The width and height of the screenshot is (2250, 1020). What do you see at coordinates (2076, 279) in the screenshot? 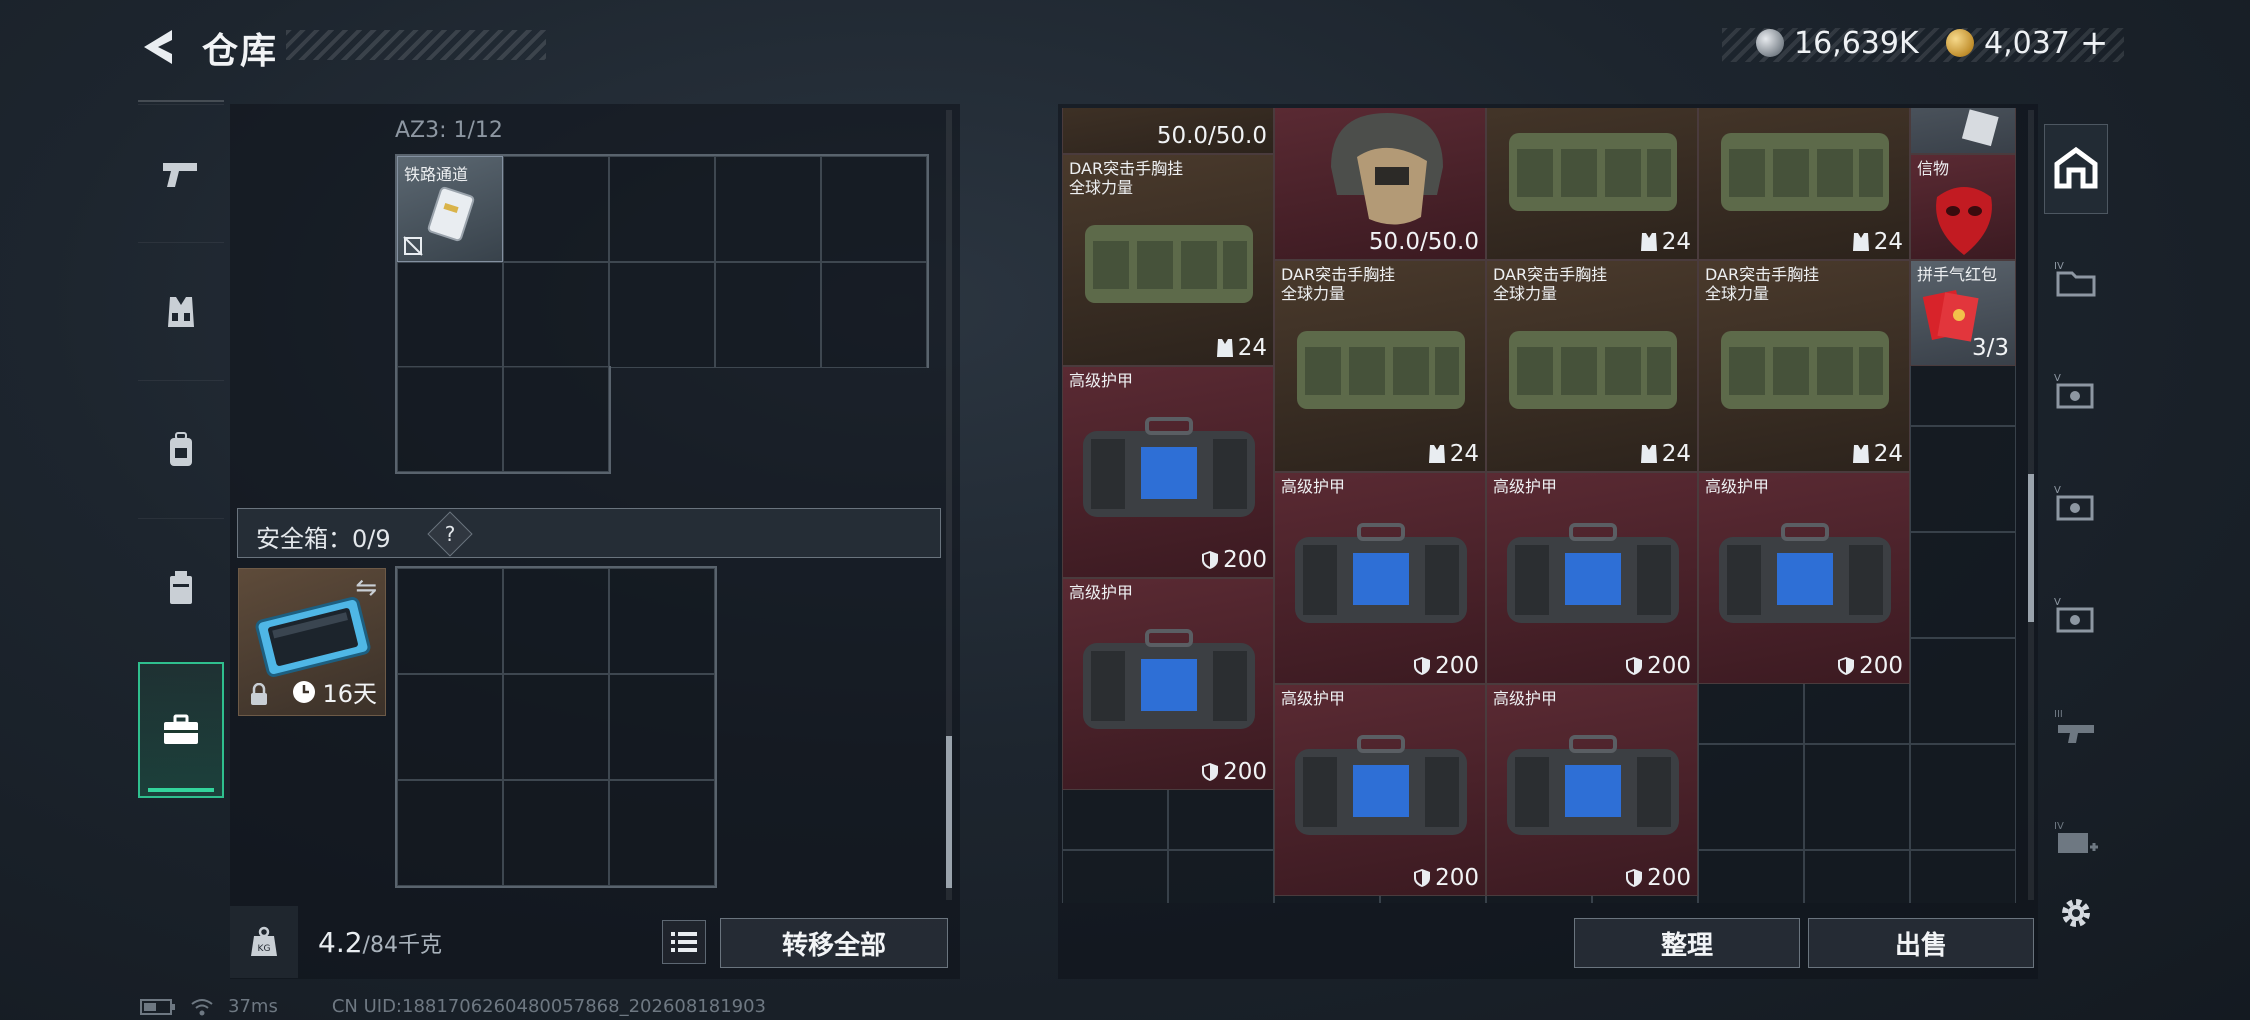
I see `stash-tab-iv-folder: IV` at bounding box center [2076, 279].